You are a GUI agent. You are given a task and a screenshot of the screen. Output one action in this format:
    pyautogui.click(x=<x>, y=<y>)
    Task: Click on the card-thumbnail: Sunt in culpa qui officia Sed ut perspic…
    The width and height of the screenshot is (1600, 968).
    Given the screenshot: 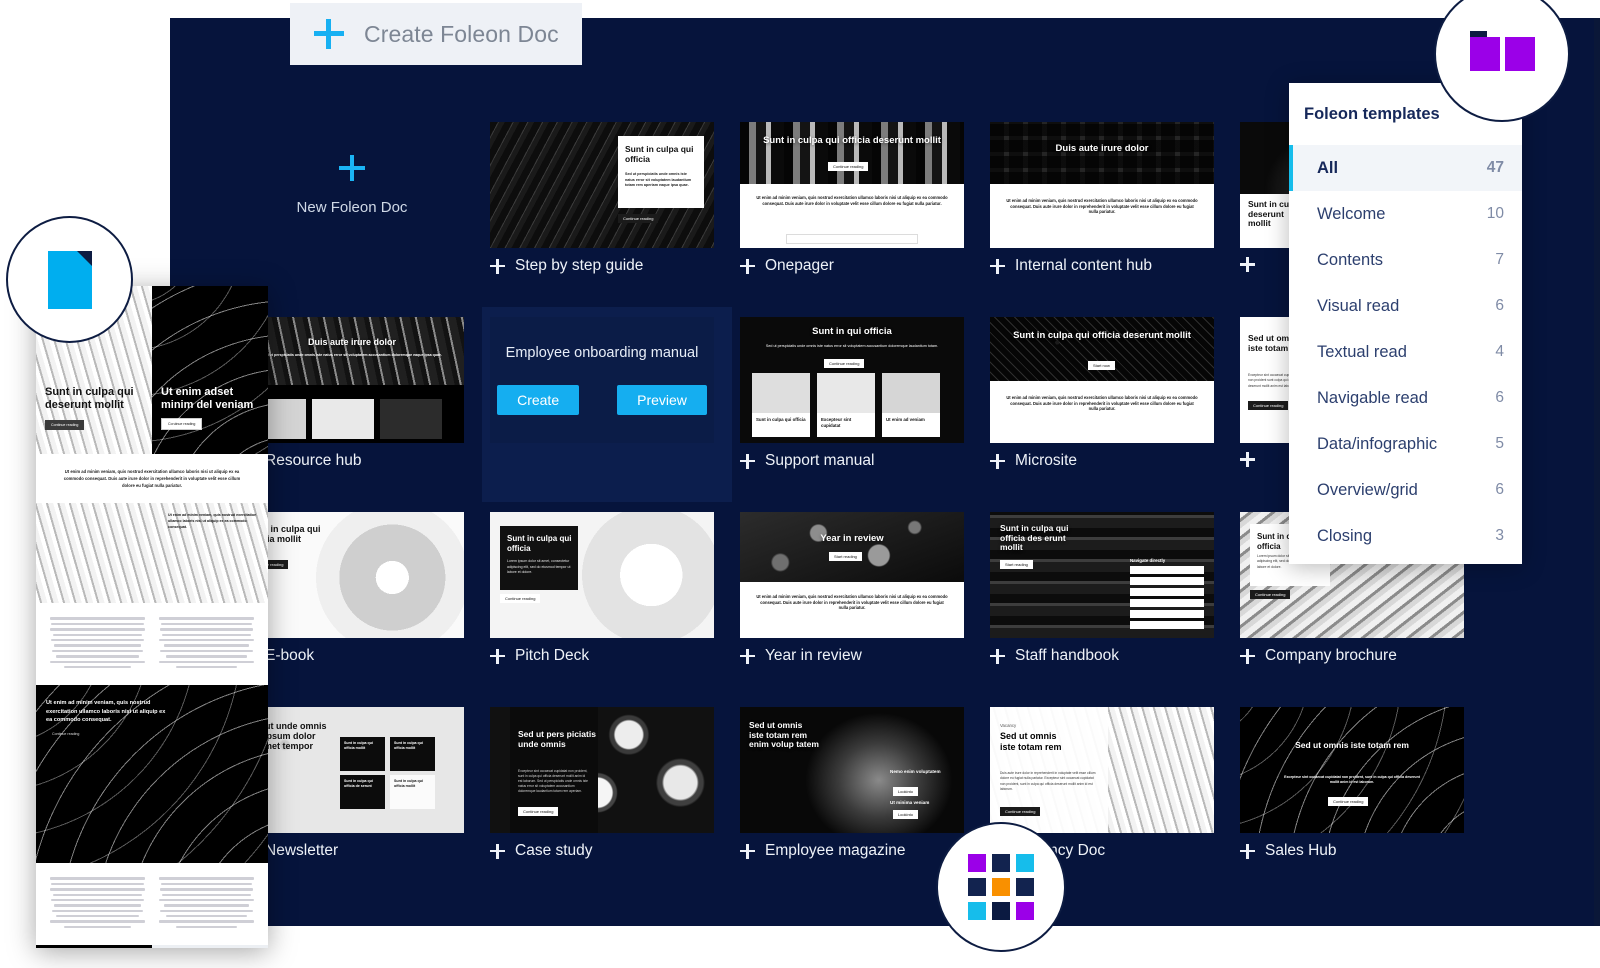 What is the action you would take?
    pyautogui.click(x=602, y=185)
    